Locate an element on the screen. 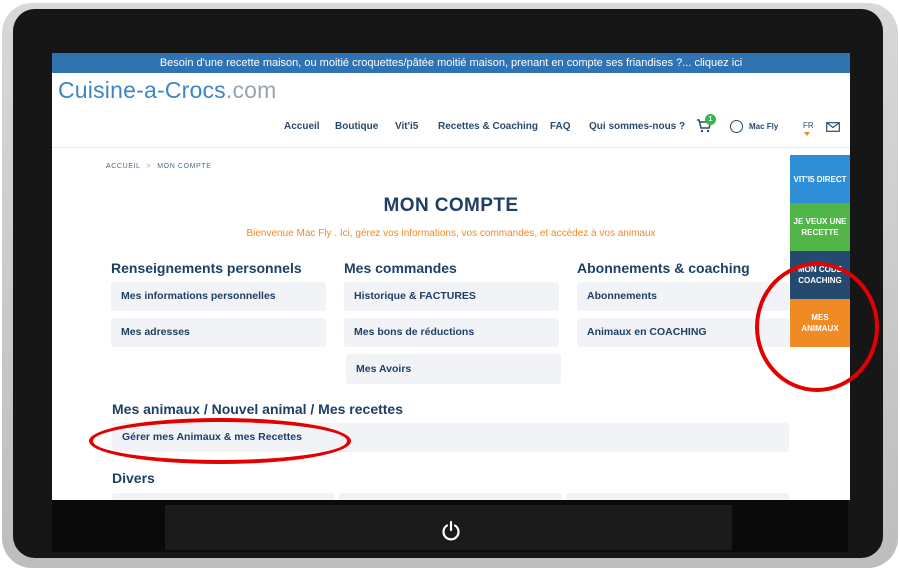 The image size is (900, 571). cart-count-badge: 1 is located at coordinates (710, 119).